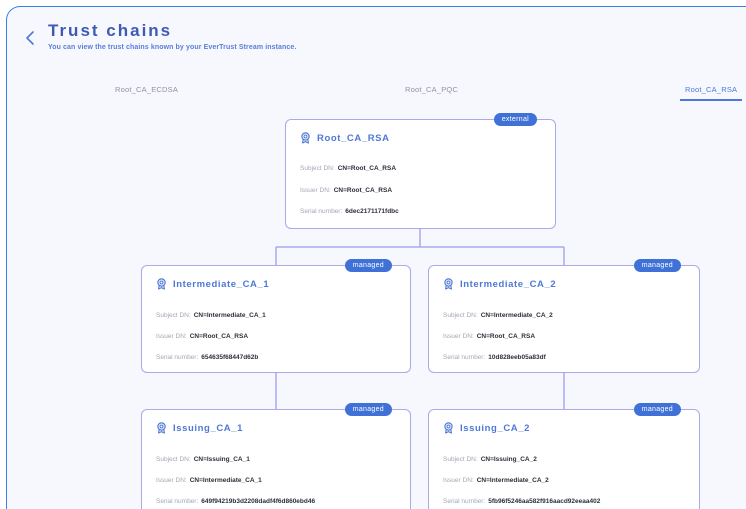 The width and height of the screenshot is (746, 509). I want to click on card-title: Intermediate_CA_1, so click(212, 284).